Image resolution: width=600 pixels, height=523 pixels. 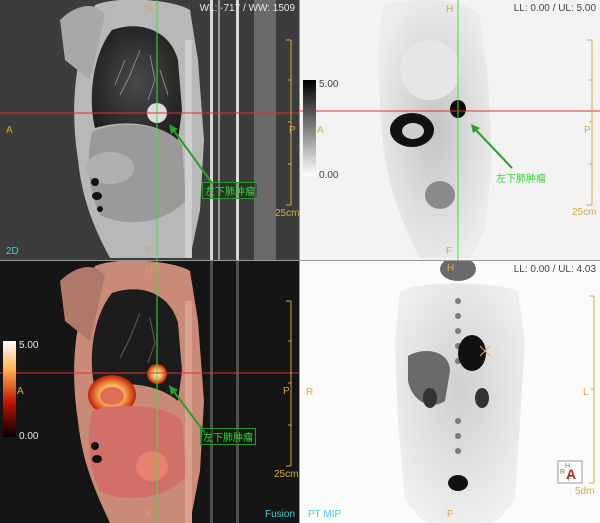 I want to click on fusion-colorbar-max: 5.00, so click(x=29, y=345).